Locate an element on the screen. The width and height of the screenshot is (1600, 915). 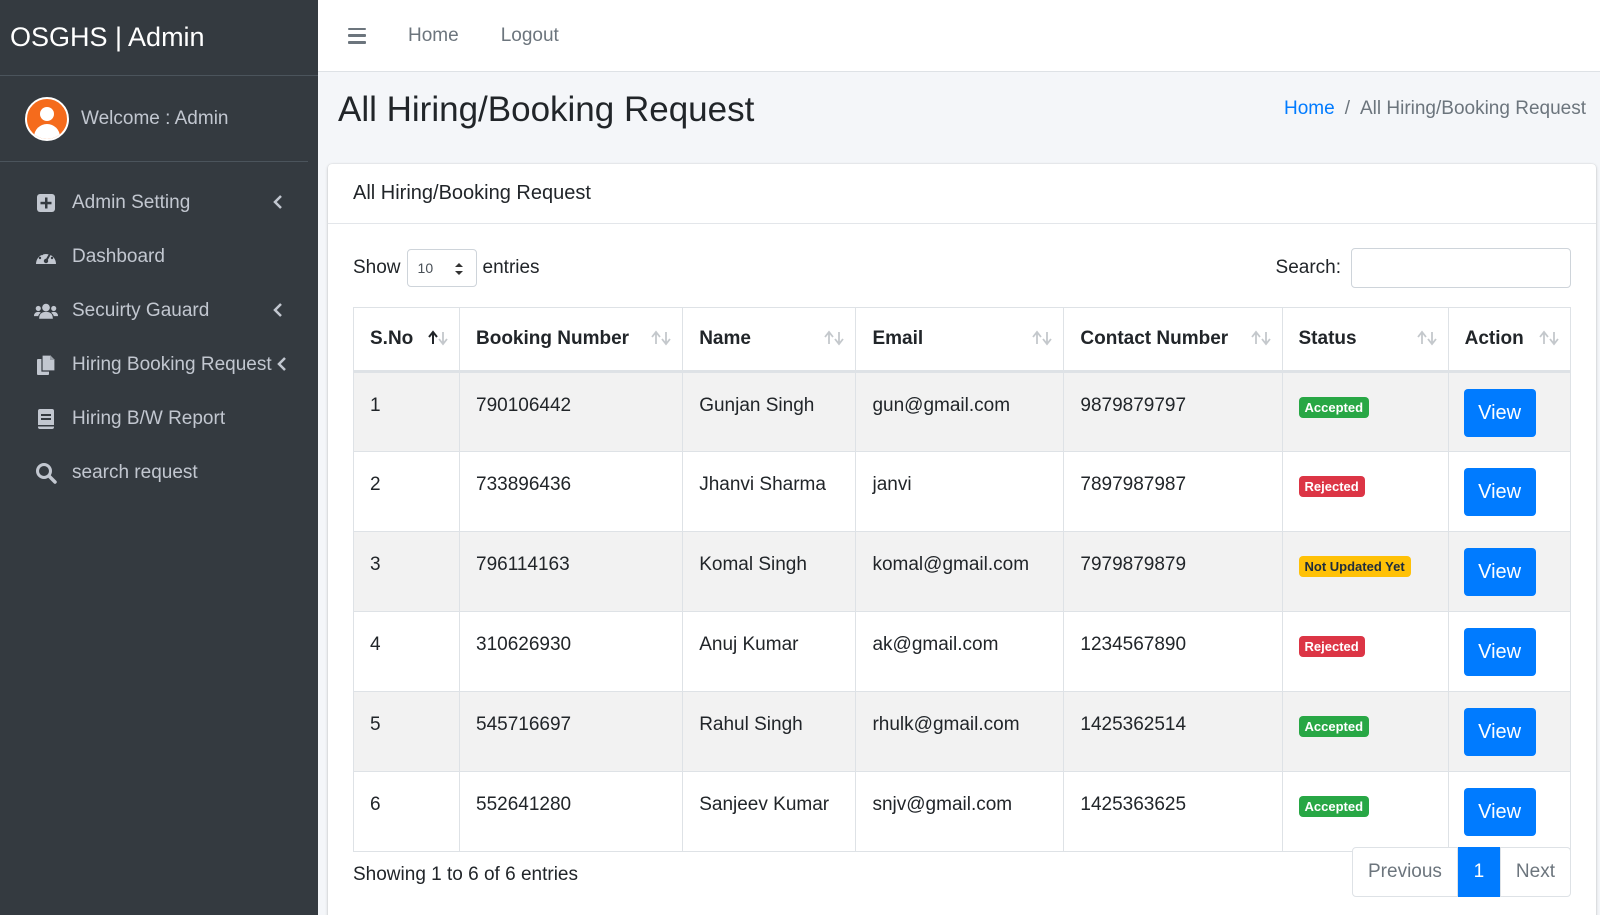
show-label: Show is located at coordinates (377, 267).